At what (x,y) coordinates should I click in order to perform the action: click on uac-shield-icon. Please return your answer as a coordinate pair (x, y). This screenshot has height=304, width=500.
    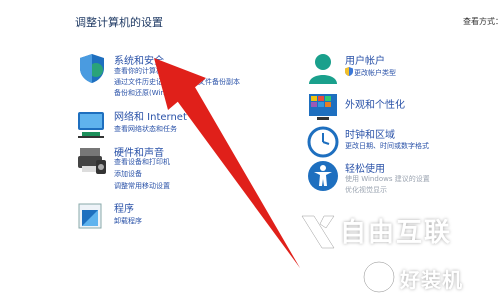
    Looking at the image, I should click on (349, 71).